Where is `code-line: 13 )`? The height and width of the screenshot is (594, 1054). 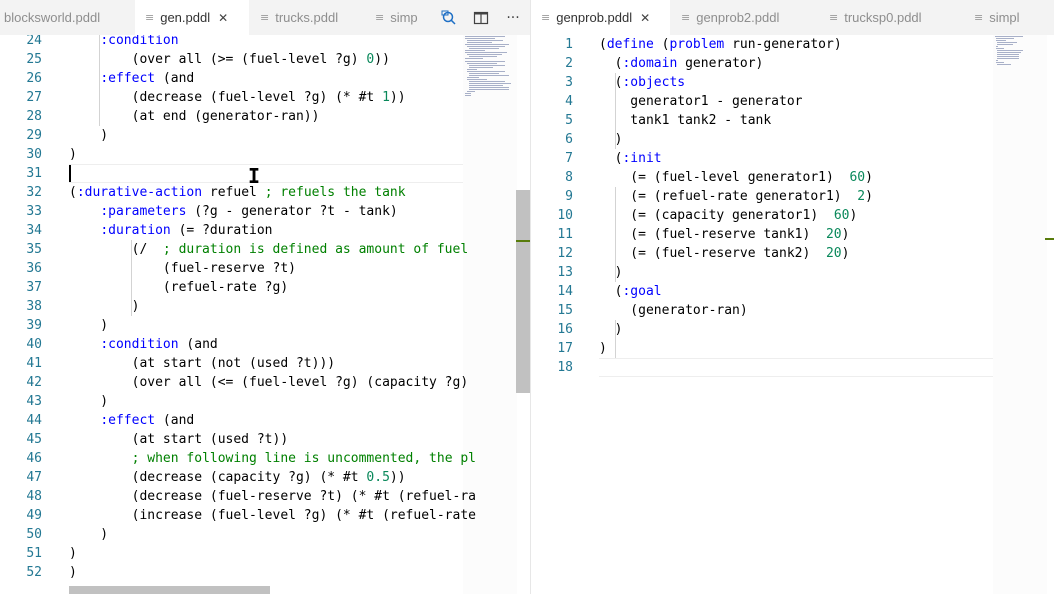 code-line: 13 ) is located at coordinates (792, 272).